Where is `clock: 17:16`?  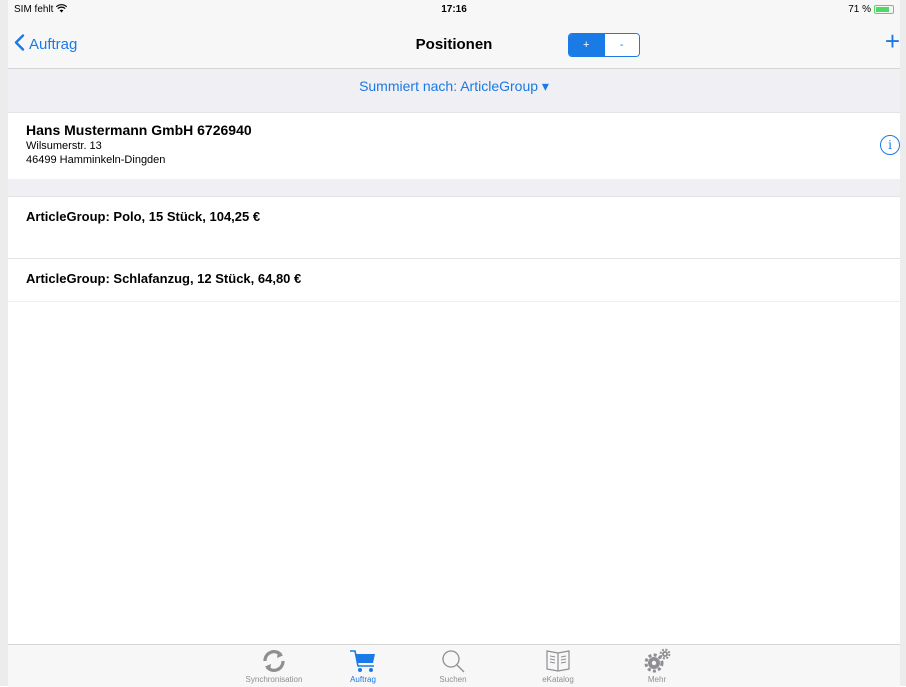 clock: 17:16 is located at coordinates (454, 9).